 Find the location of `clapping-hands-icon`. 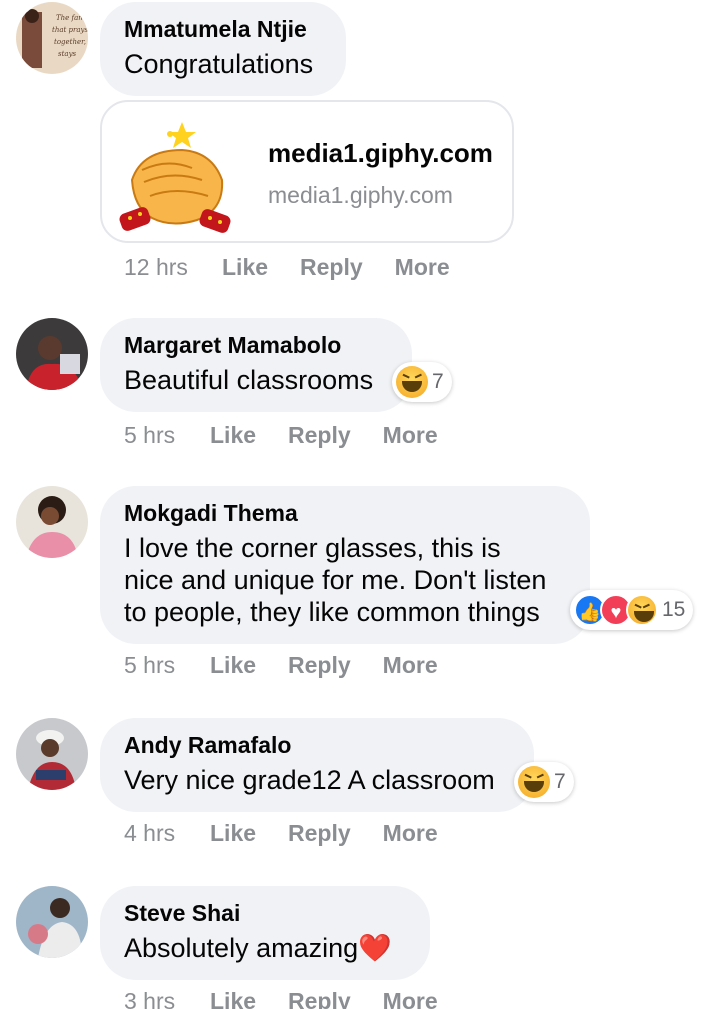

clapping-hands-icon is located at coordinates (175, 177).